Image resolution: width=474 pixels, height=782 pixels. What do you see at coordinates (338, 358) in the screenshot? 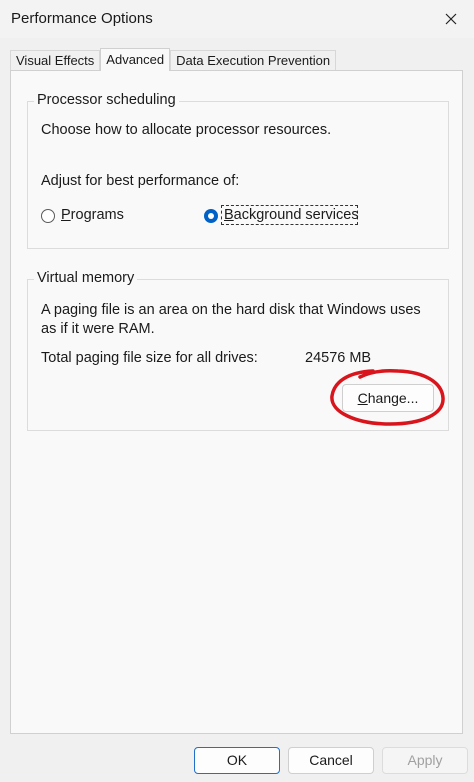
I see `total-paging-value: 24576 MB` at bounding box center [338, 358].